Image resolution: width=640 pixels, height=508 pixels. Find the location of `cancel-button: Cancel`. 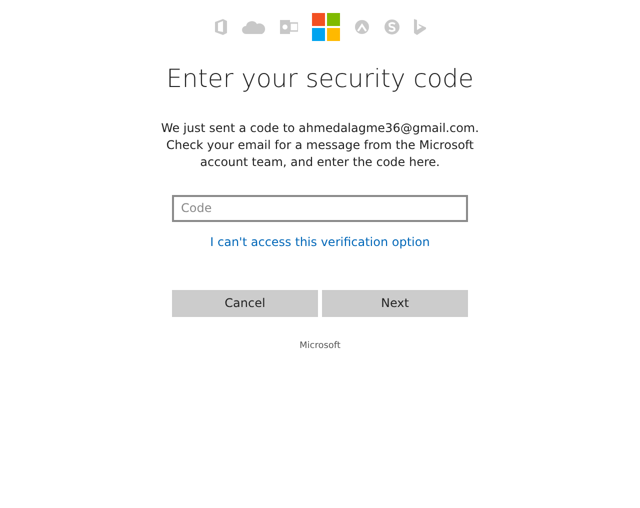

cancel-button: Cancel is located at coordinates (245, 303).